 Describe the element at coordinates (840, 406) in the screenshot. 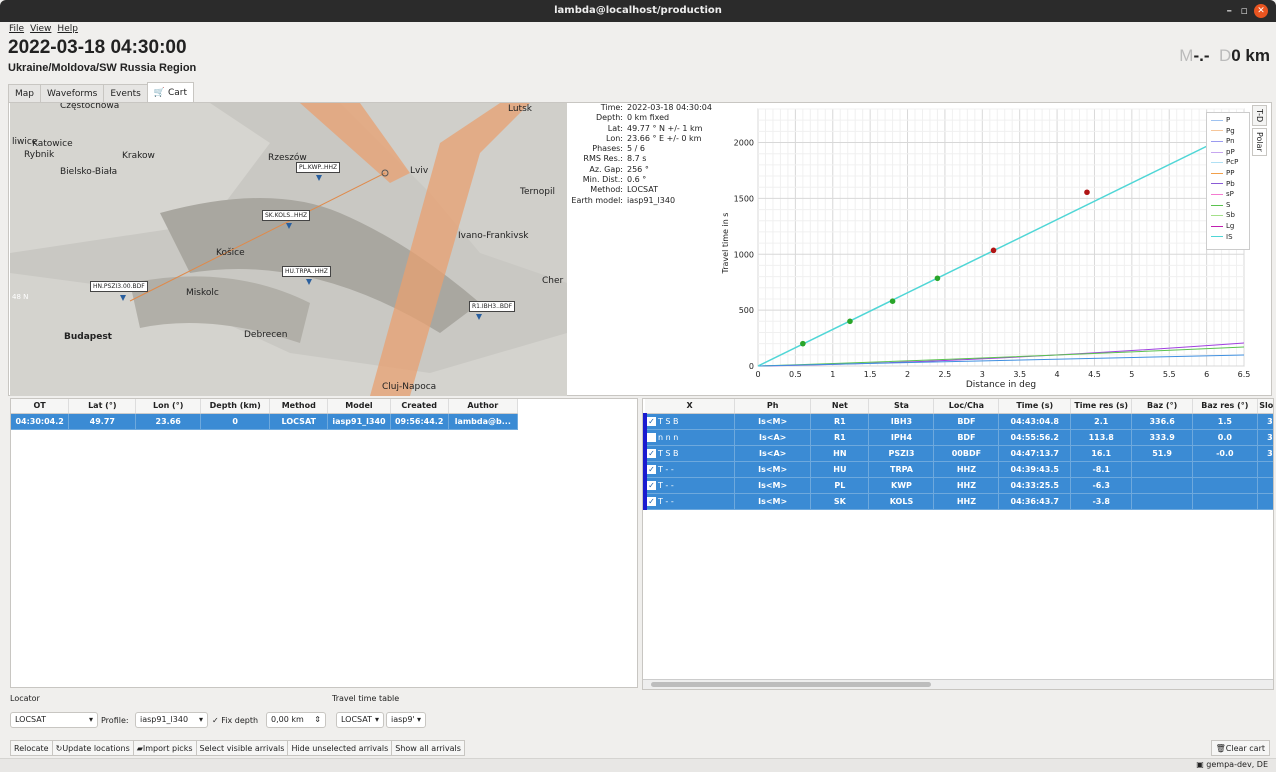

I see `column-header: Net` at that location.